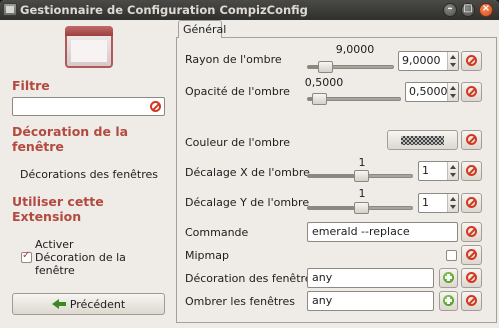  Describe the element at coordinates (355, 49) in the screenshot. I see `shadow-radius-slider-value: 9,0000` at that location.